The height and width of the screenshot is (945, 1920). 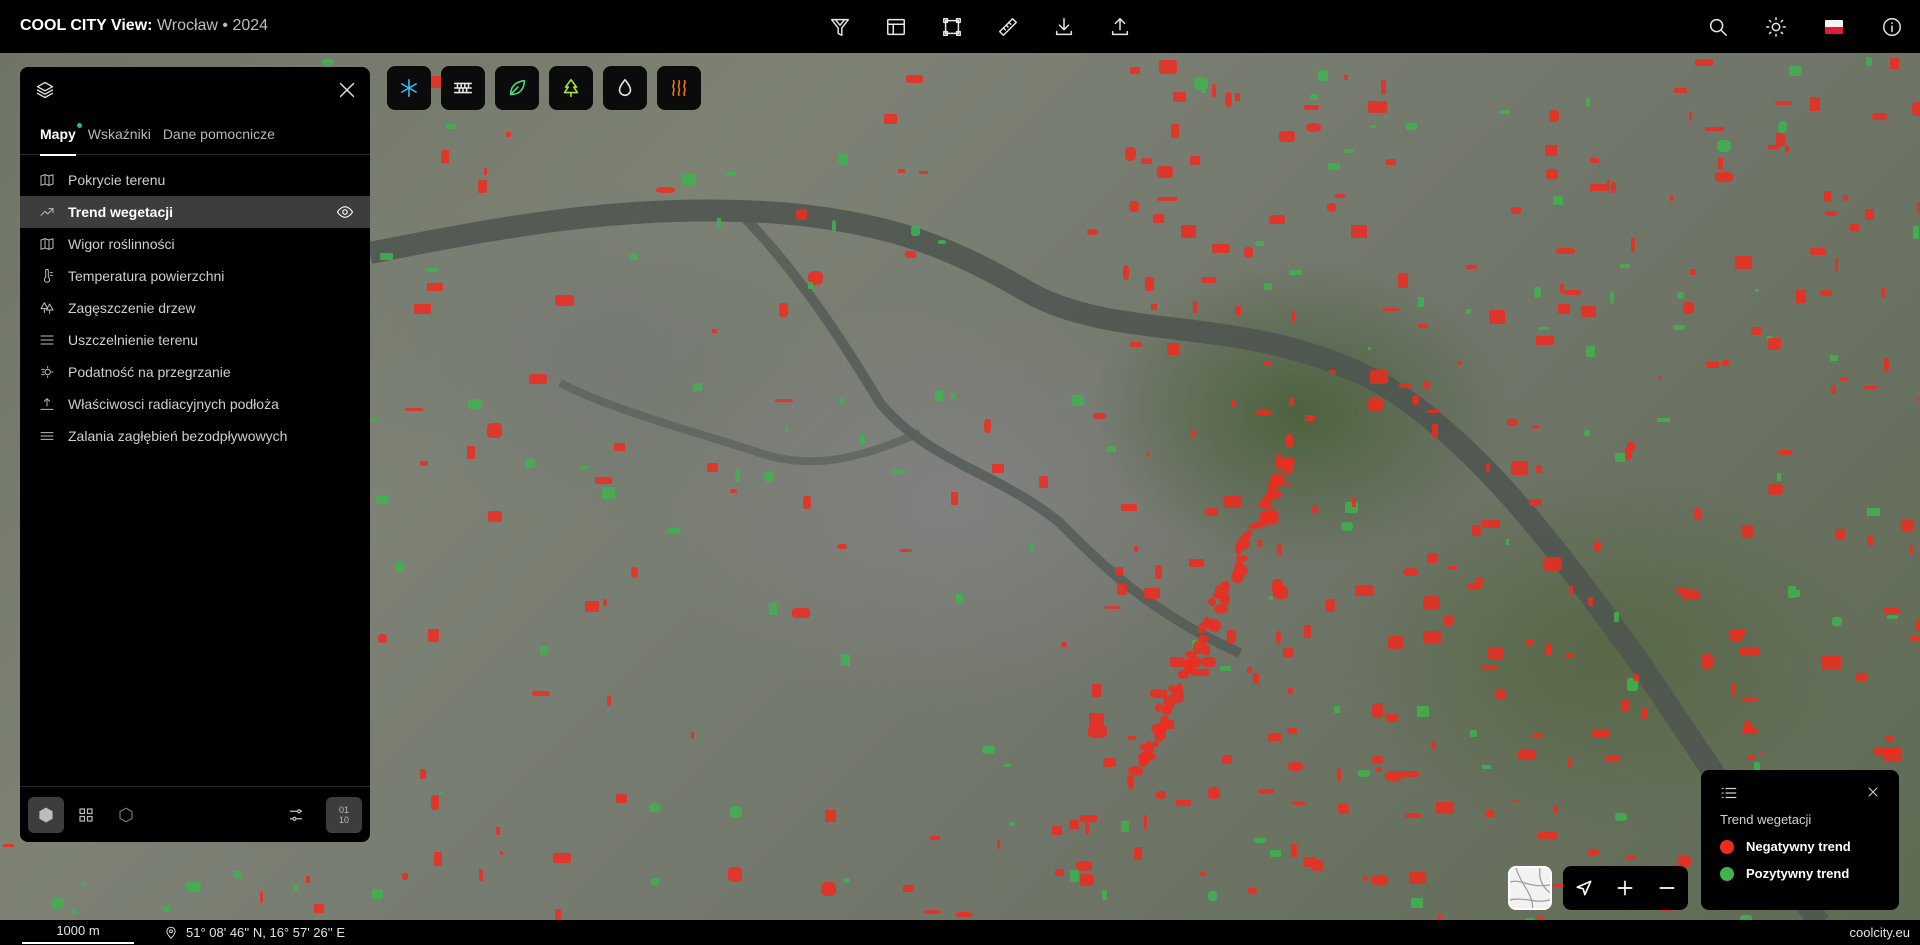 What do you see at coordinates (195, 276) in the screenshot?
I see `layer-item-surface-temperature: Temperatura powierzchni` at bounding box center [195, 276].